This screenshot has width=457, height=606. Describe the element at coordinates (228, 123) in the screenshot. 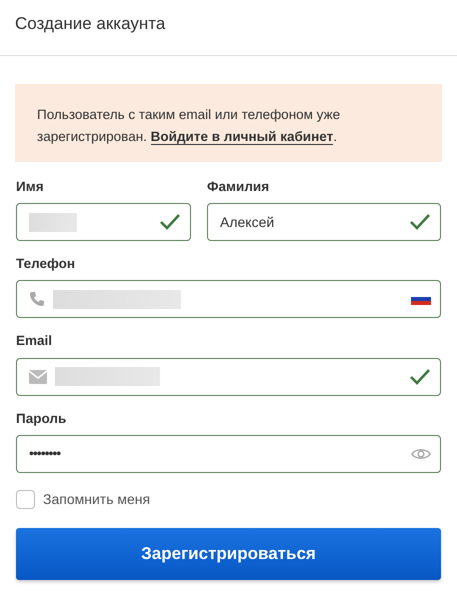

I see `error-message: Пользователь с таким email или телефоном уже зарегистрирован. Войдите в личный кабинет.` at that location.